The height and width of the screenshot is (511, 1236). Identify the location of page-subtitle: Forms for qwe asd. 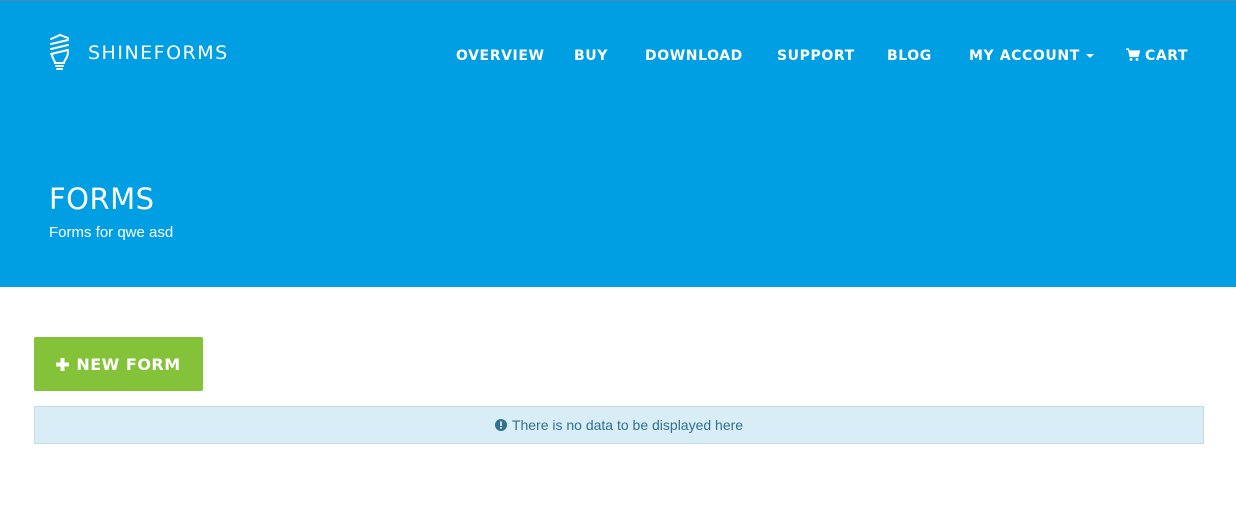
(111, 232).